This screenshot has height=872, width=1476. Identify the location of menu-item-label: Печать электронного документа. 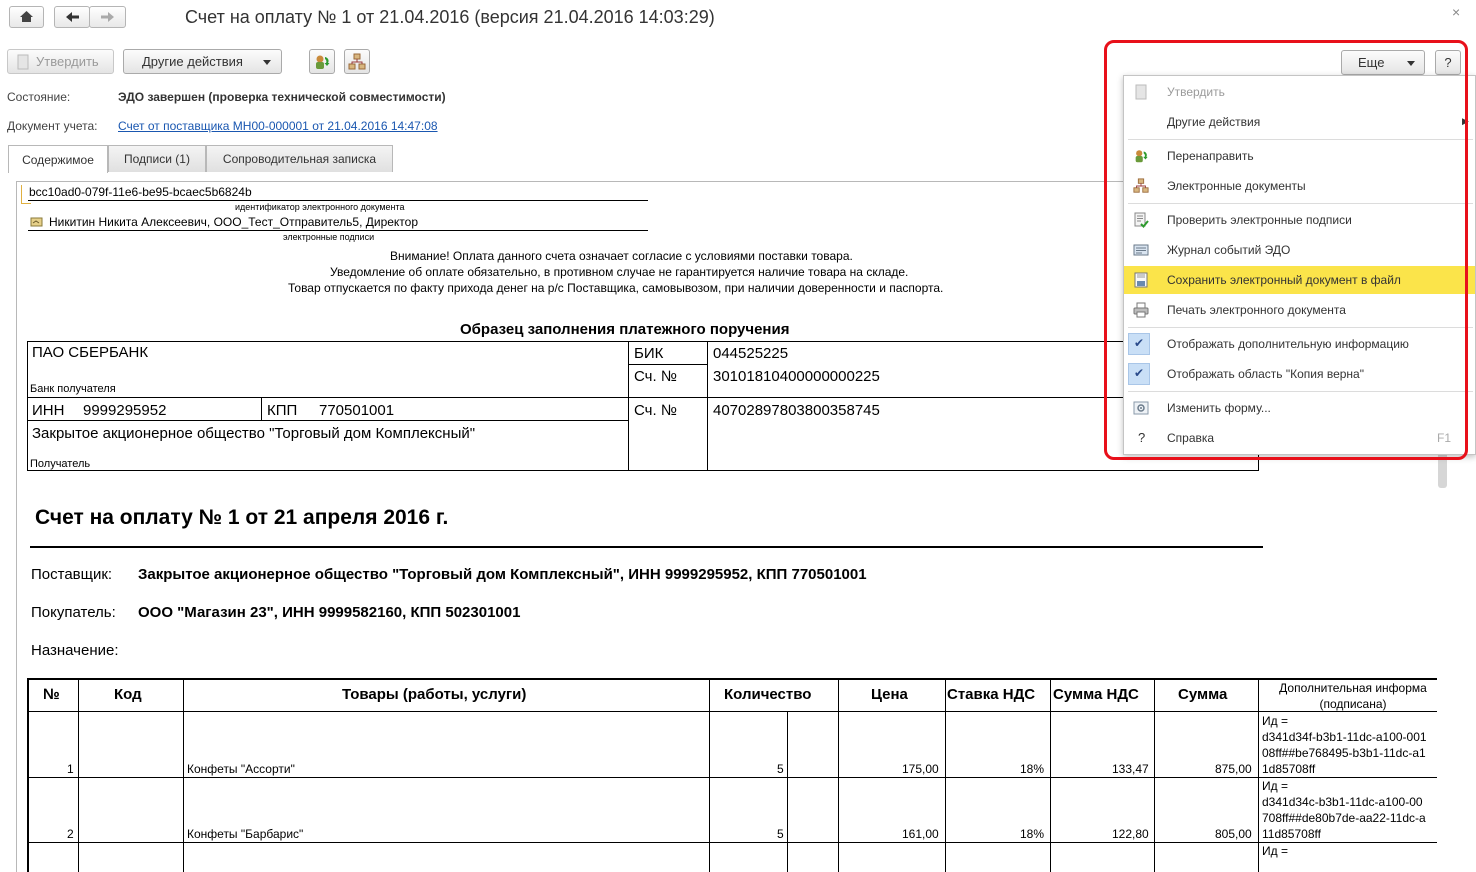
(1256, 310).